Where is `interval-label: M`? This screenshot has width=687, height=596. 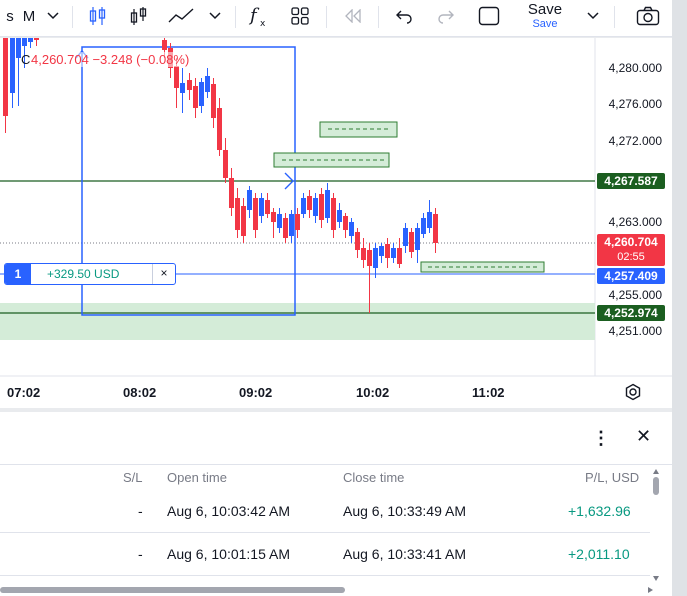 interval-label: M is located at coordinates (29, 16).